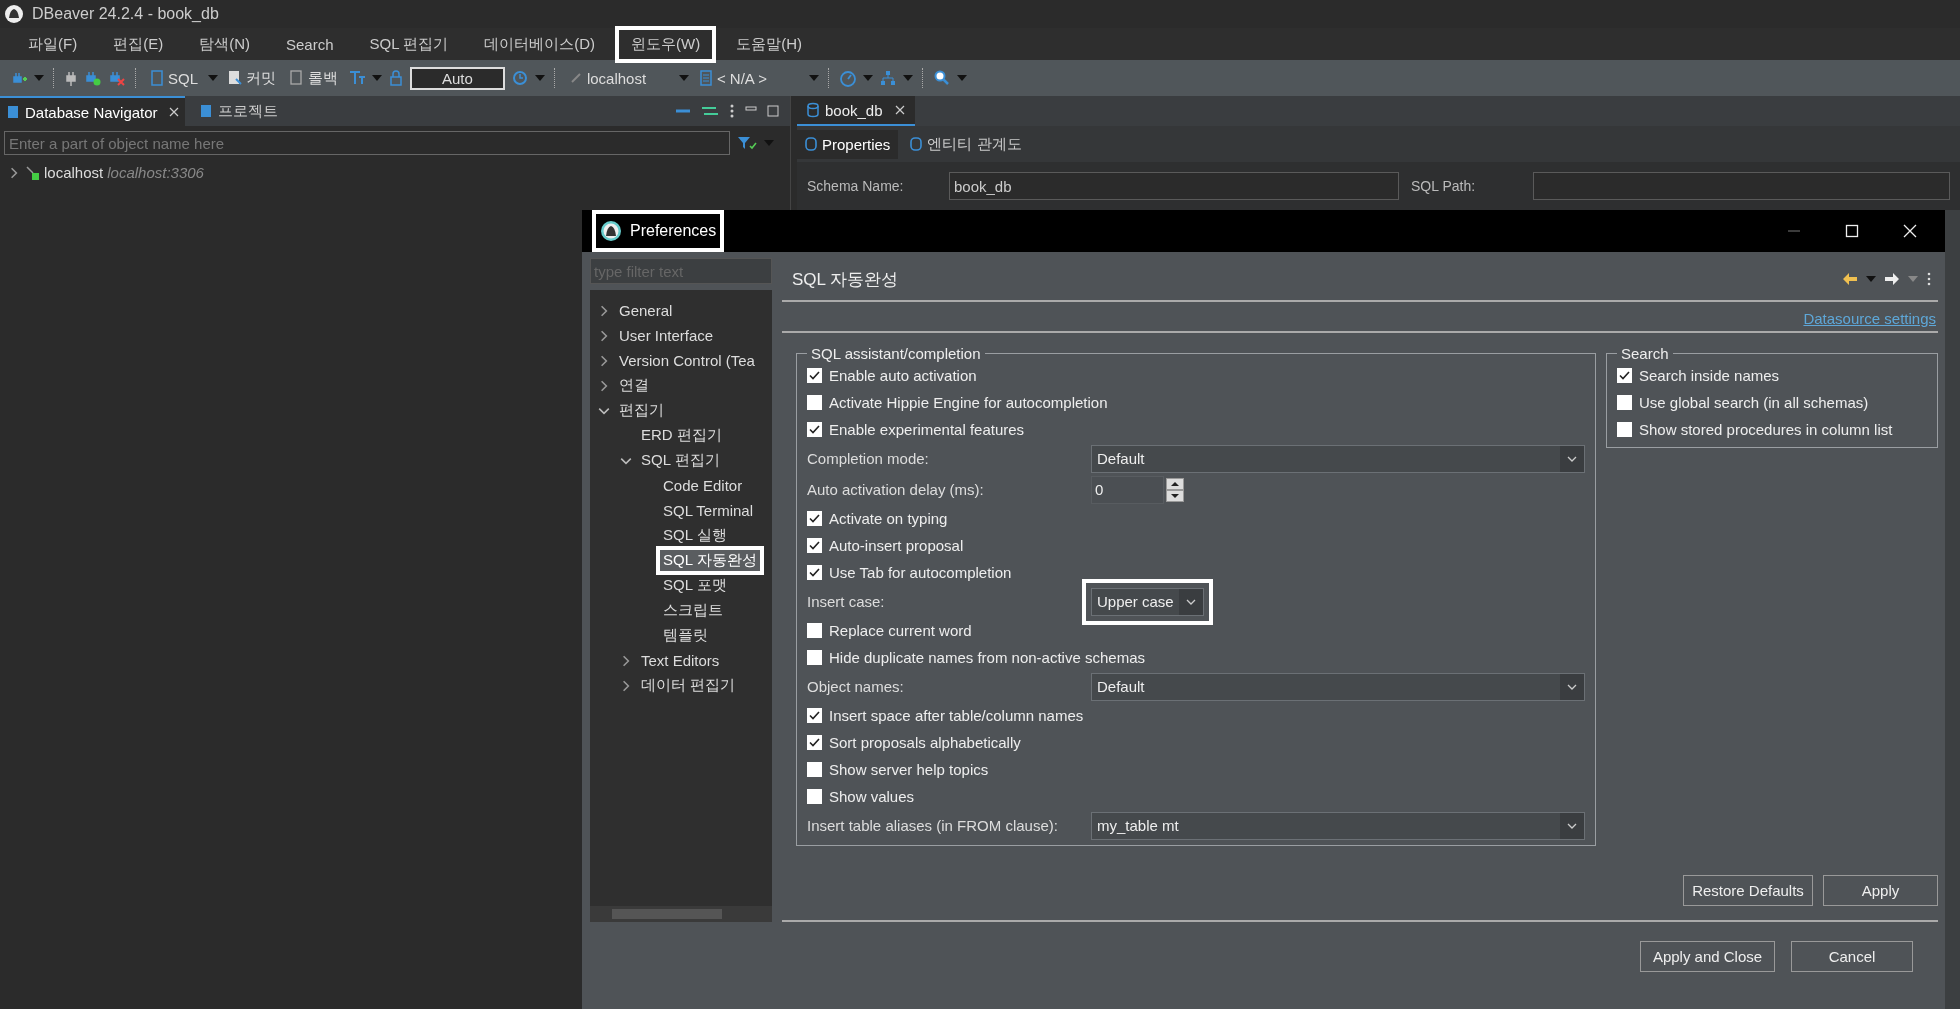  Describe the element at coordinates (1852, 956) in the screenshot. I see `dialog-button: Cancel` at that location.